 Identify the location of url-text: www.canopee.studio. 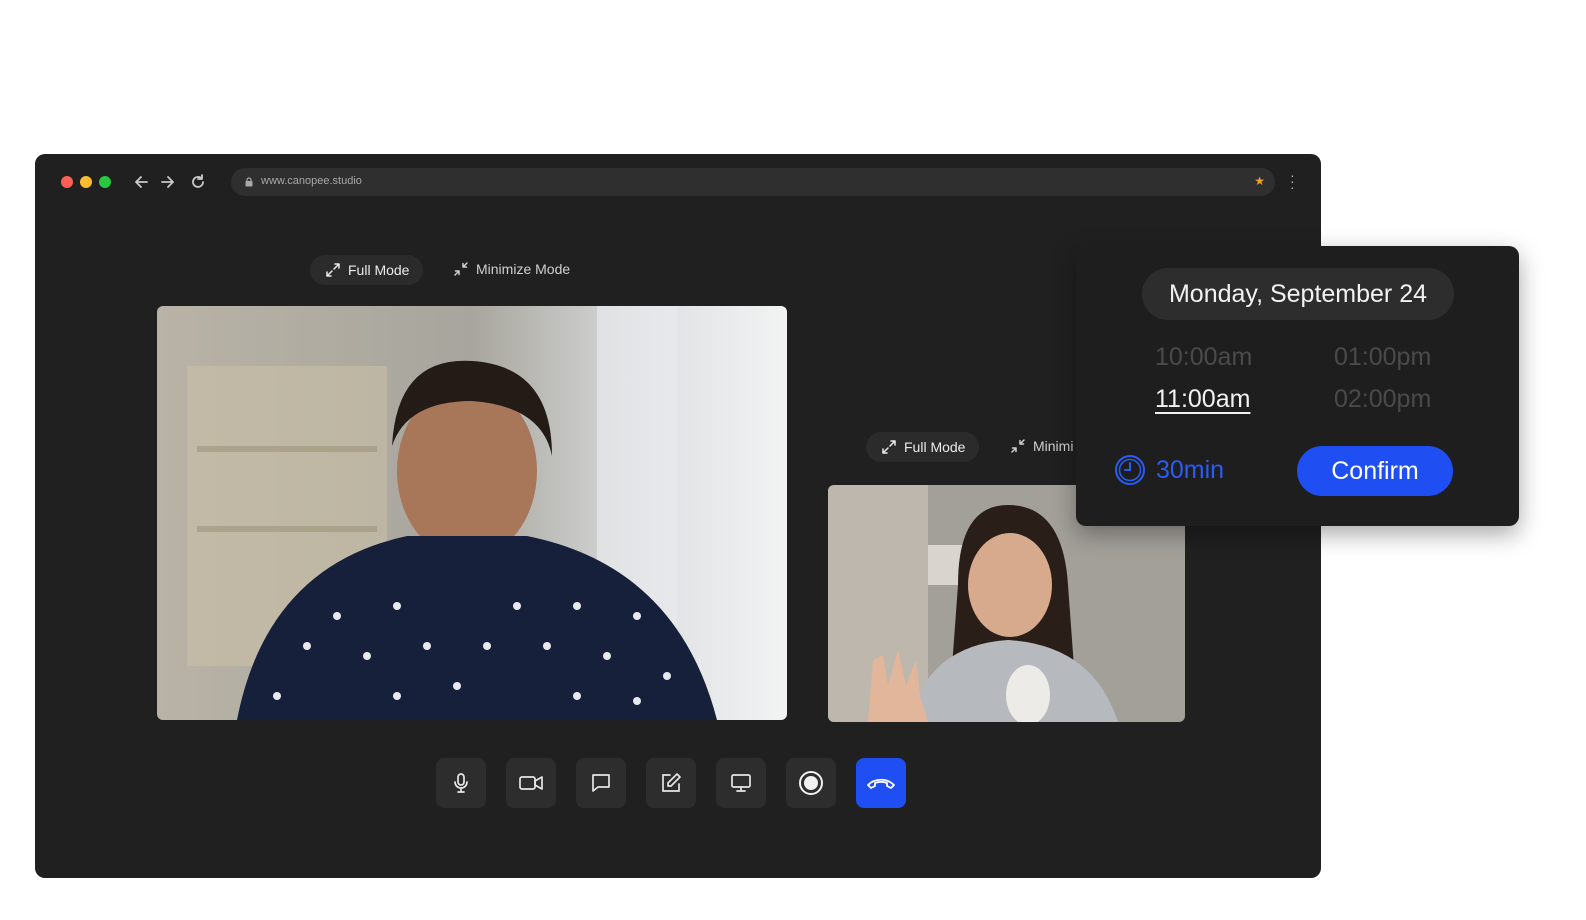
(311, 181).